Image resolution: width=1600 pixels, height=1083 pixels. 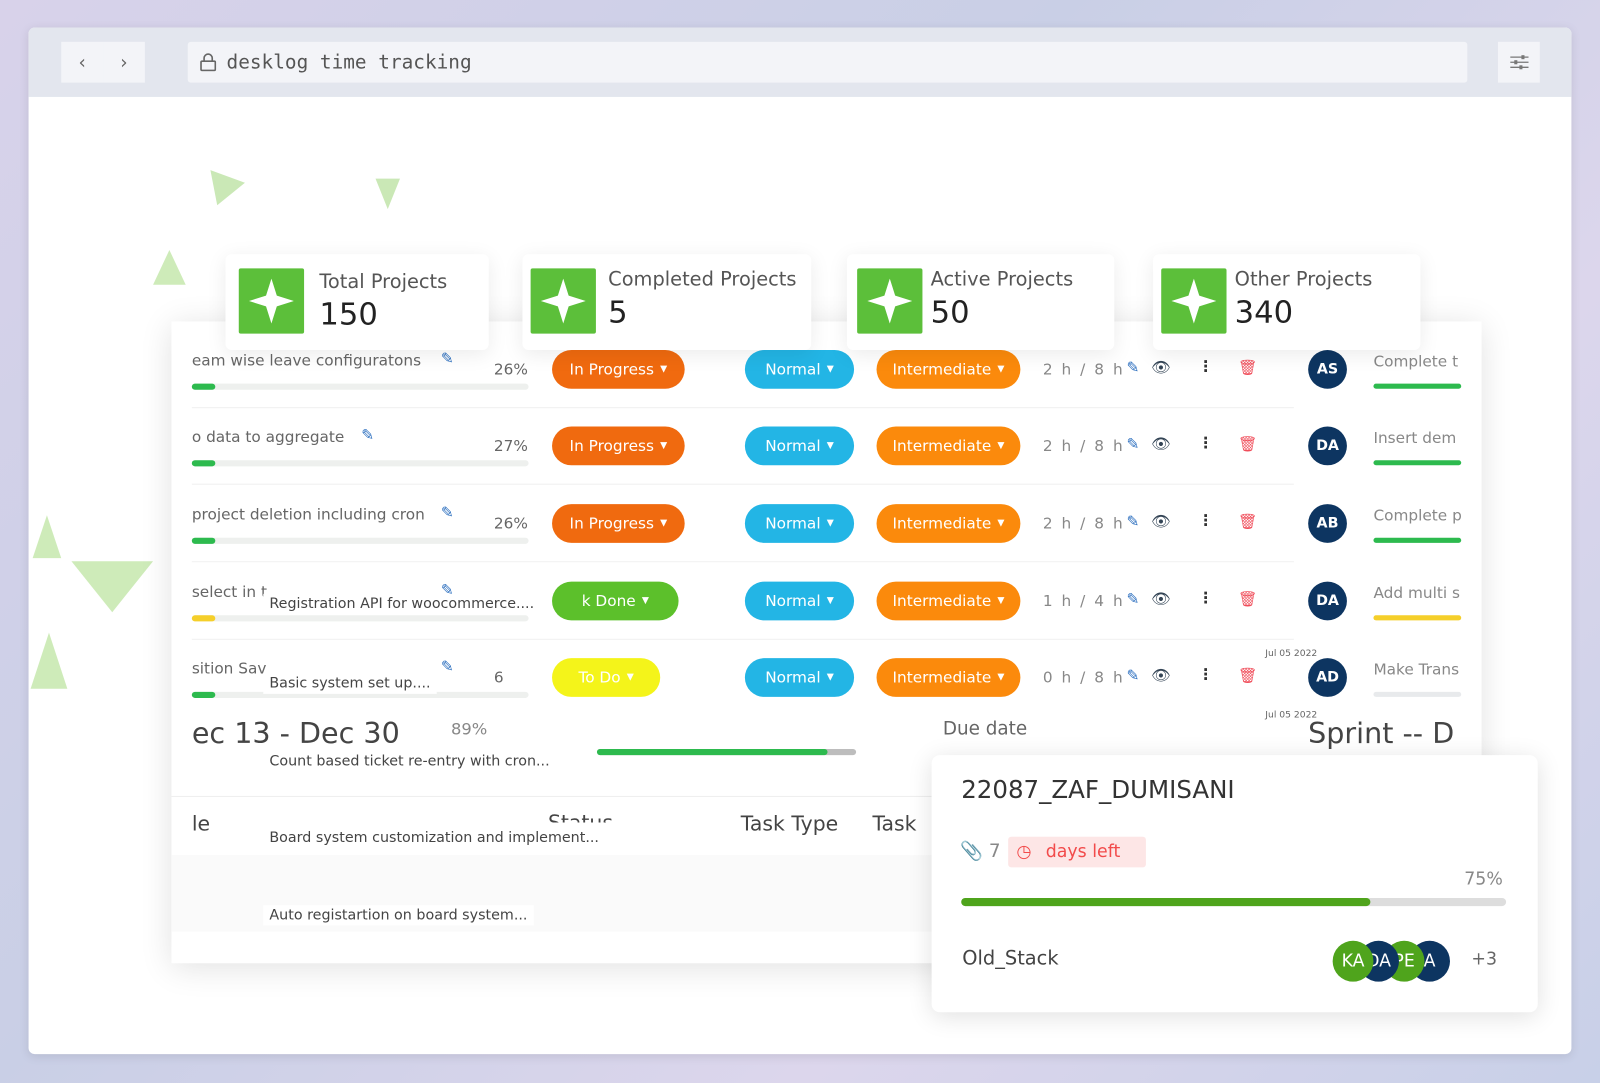 I want to click on browser-toolbar: ‹ › desklog time tracking, so click(x=800, y=62).